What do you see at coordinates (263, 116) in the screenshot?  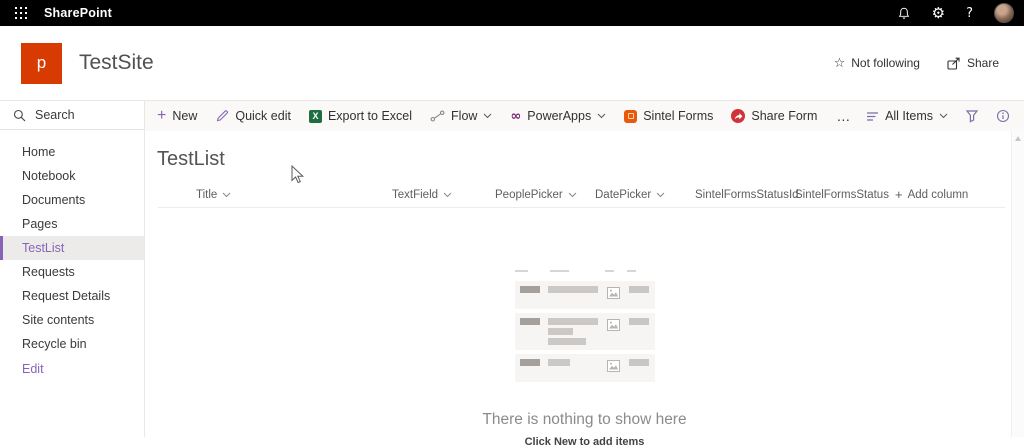 I see `quick-edit-label: Quick edit` at bounding box center [263, 116].